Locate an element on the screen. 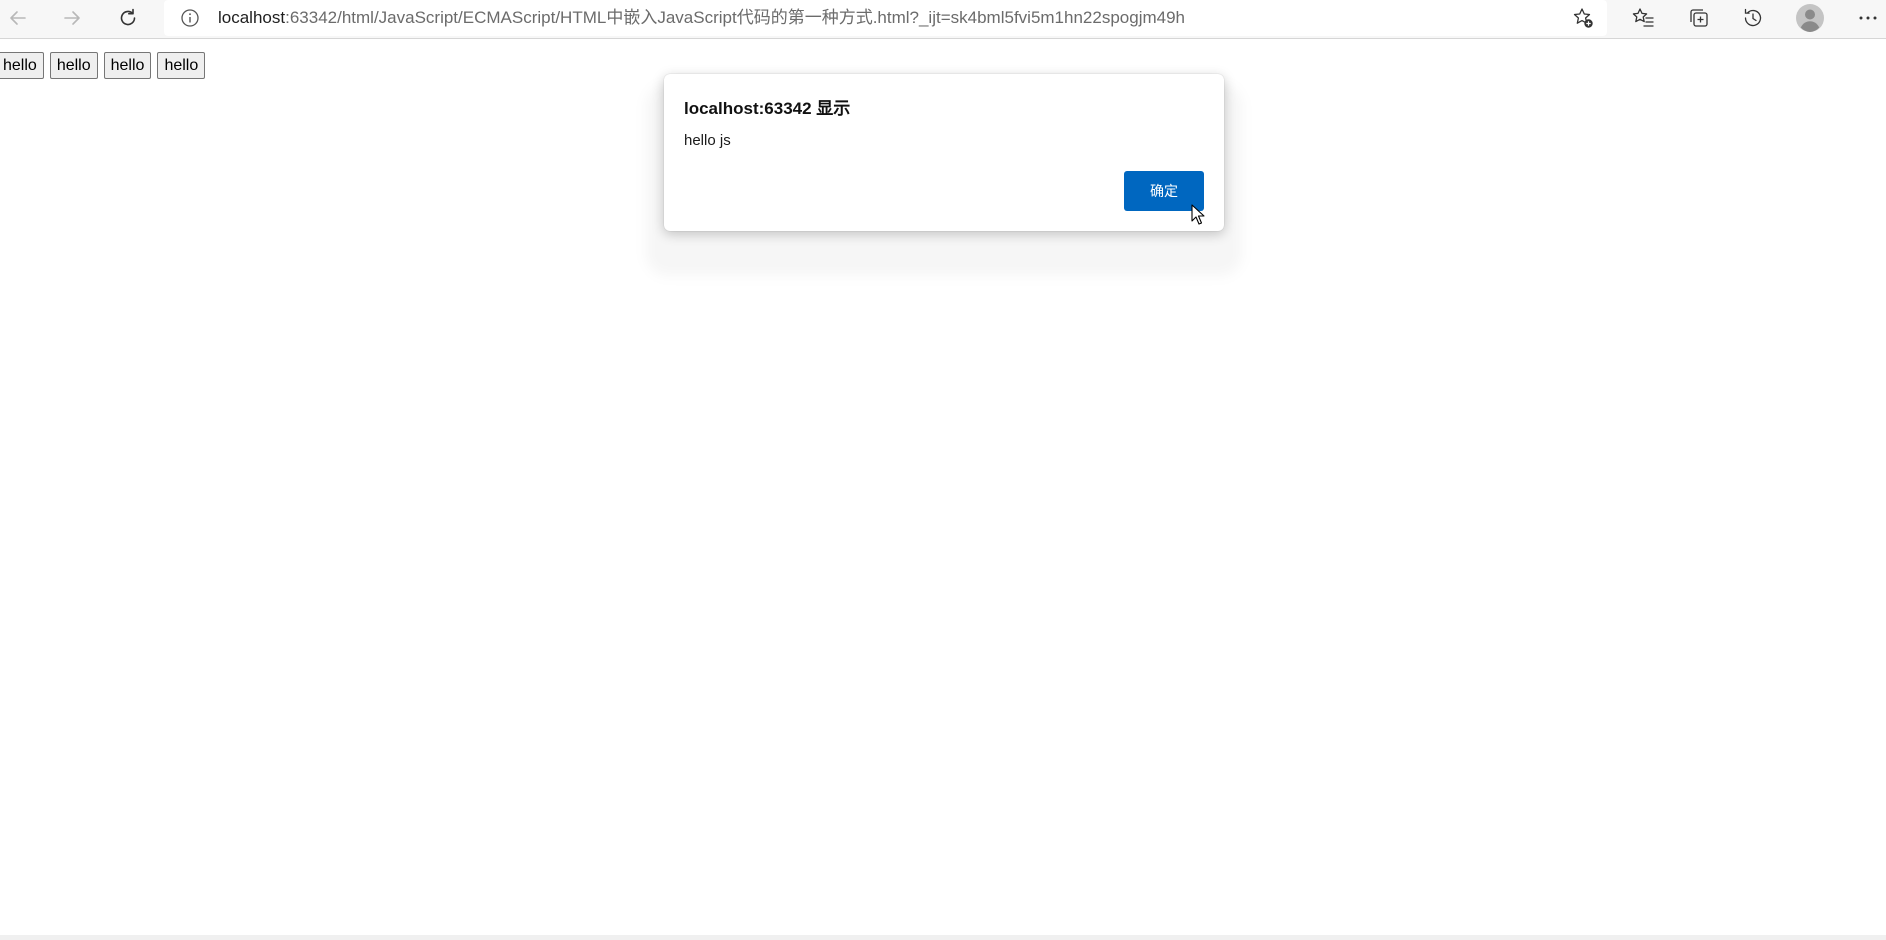  dialog-title: localhost:63342 显示 is located at coordinates (767, 108).